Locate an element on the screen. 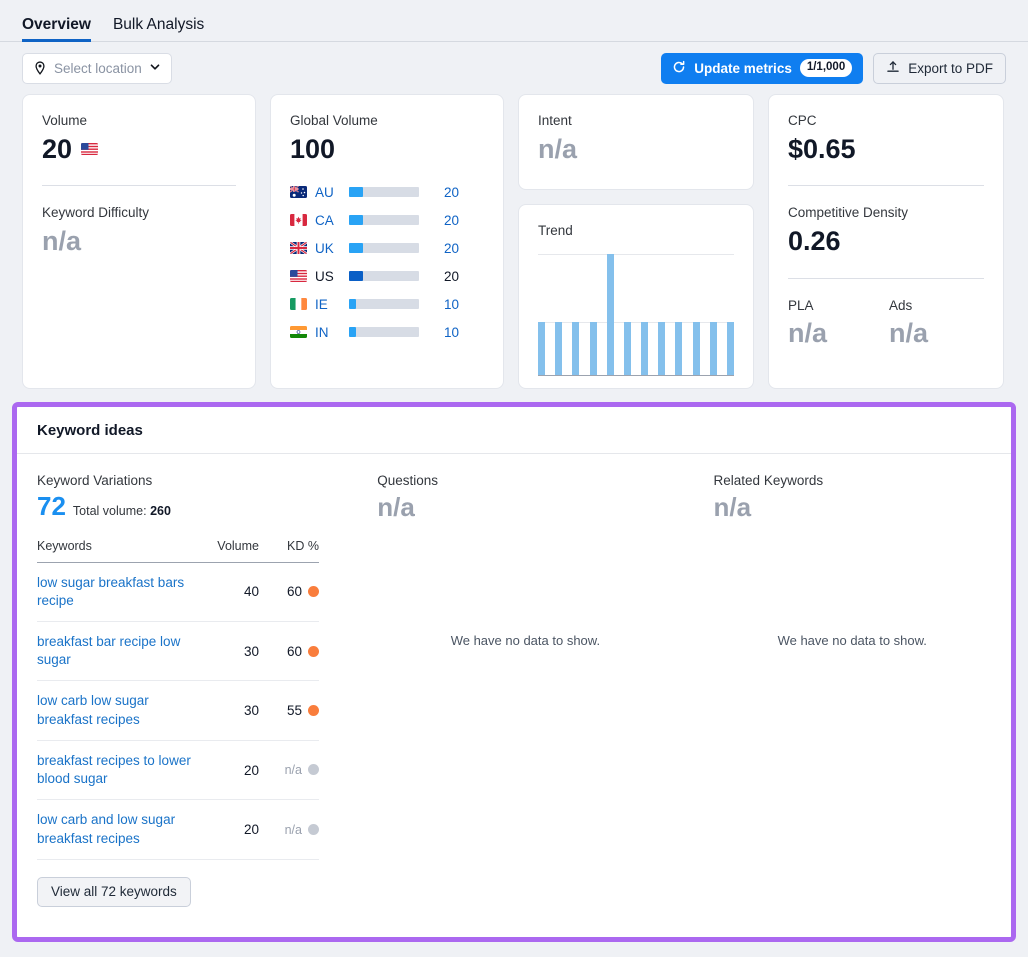 Image resolution: width=1028 pixels, height=957 pixels. ie-flag-icon is located at coordinates (298, 304).